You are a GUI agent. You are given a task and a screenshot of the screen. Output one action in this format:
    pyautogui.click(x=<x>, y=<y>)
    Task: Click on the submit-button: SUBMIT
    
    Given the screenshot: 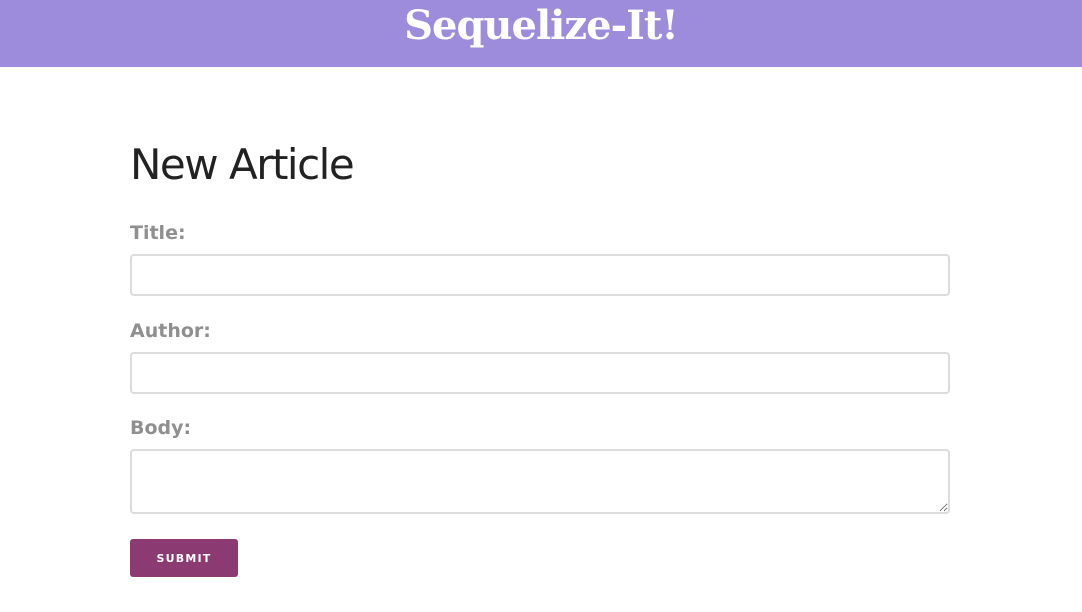 What is the action you would take?
    pyautogui.click(x=184, y=558)
    